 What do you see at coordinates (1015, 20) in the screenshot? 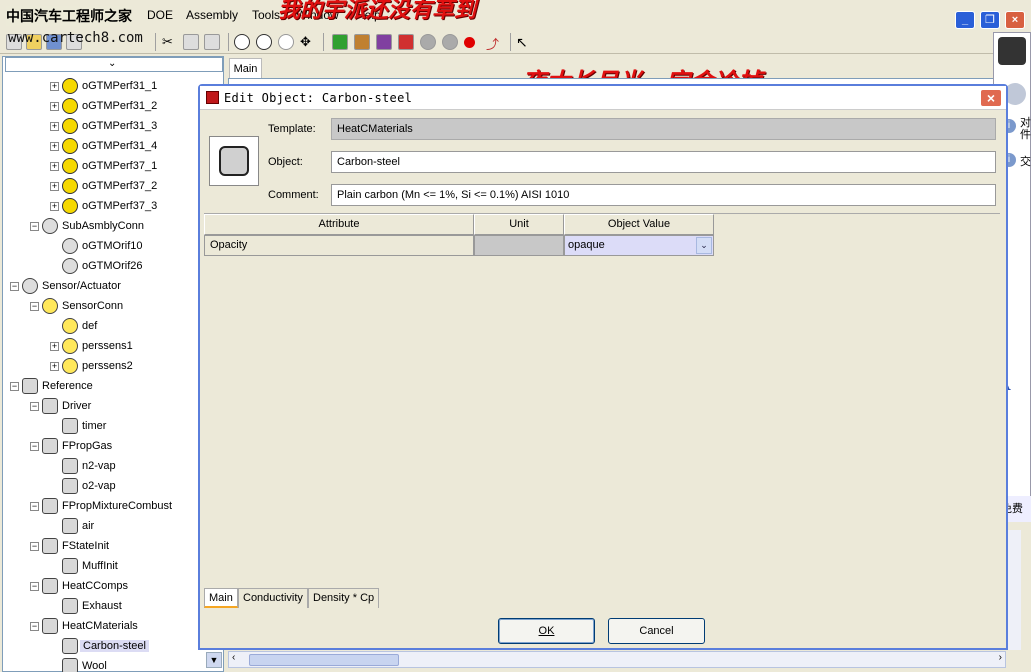
I see `close-app-button: ×` at bounding box center [1015, 20].